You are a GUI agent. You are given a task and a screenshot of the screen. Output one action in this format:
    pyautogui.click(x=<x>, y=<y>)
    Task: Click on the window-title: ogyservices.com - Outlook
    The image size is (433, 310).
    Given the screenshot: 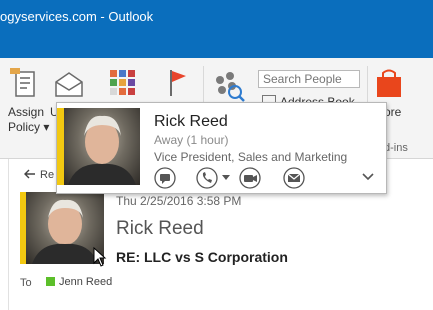 What is the action you would take?
    pyautogui.click(x=77, y=16)
    